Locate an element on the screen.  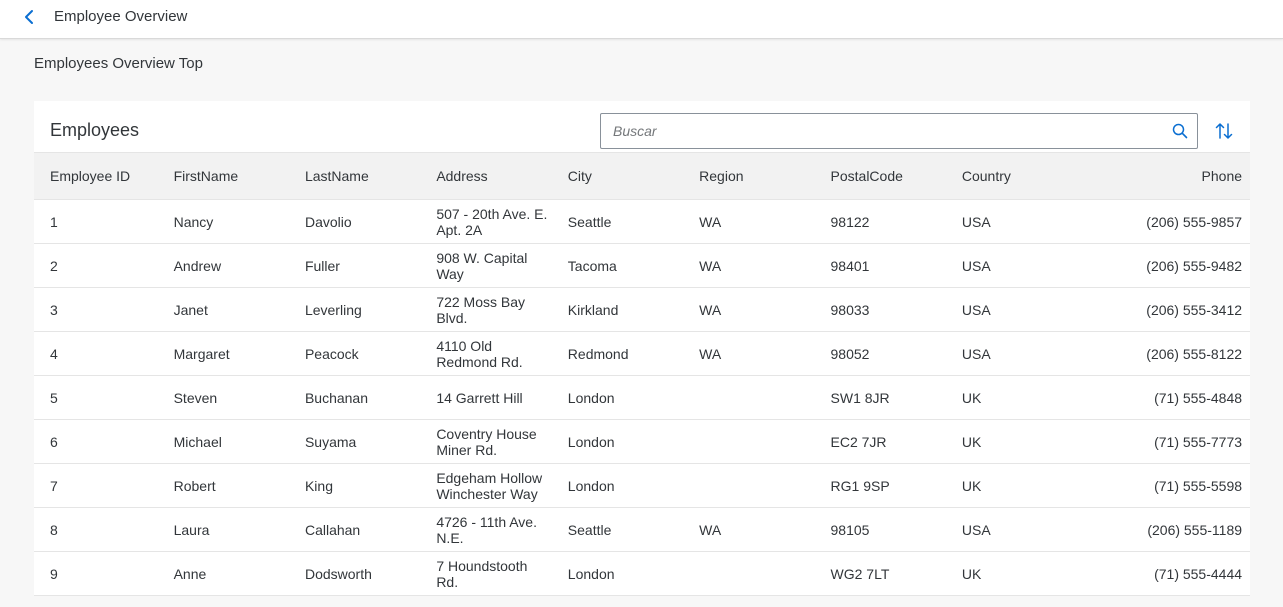
column-header-employee-id: Employee ID is located at coordinates (96, 176).